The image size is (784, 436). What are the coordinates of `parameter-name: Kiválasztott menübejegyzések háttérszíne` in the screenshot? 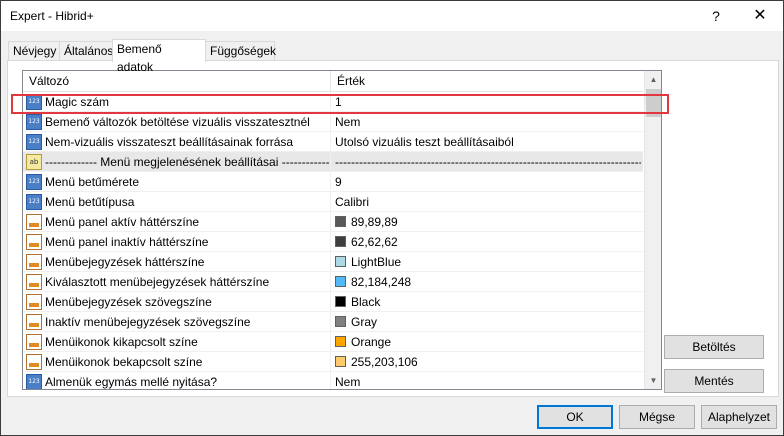 It's located at (157, 282).